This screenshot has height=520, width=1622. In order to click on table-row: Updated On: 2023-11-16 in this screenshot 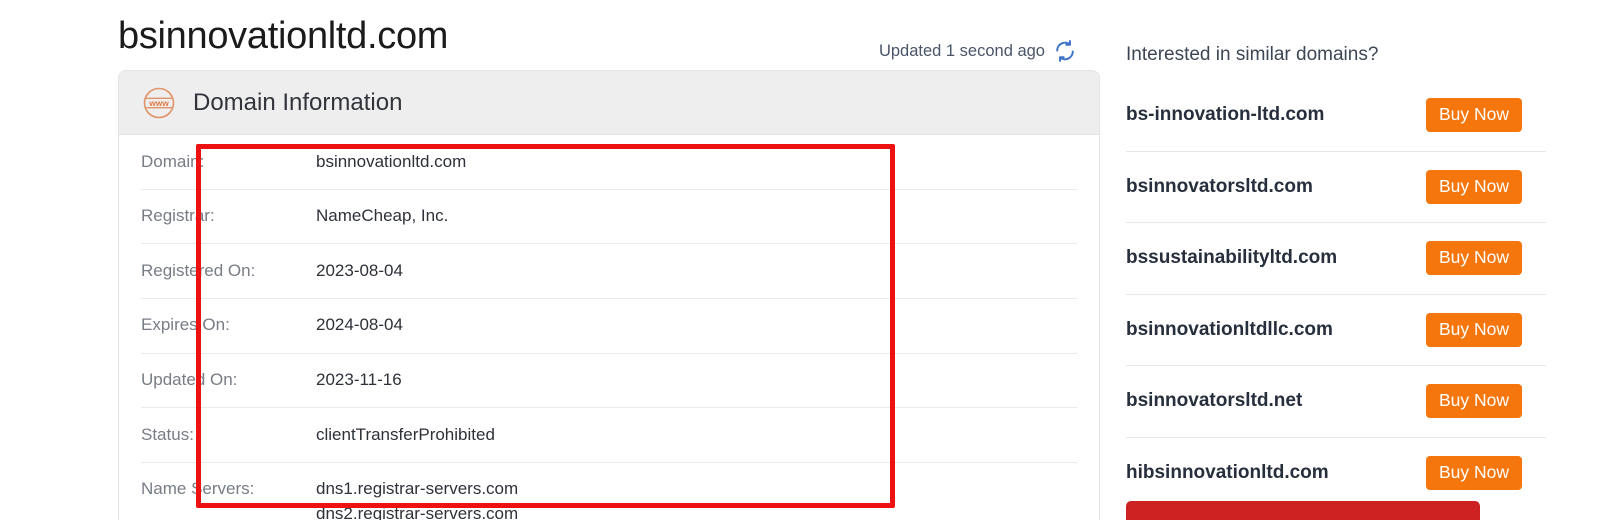, I will do `click(609, 381)`.